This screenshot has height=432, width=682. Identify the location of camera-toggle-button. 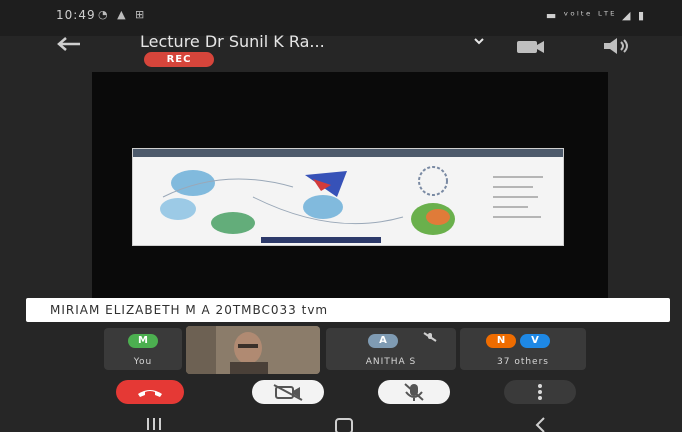
(288, 392).